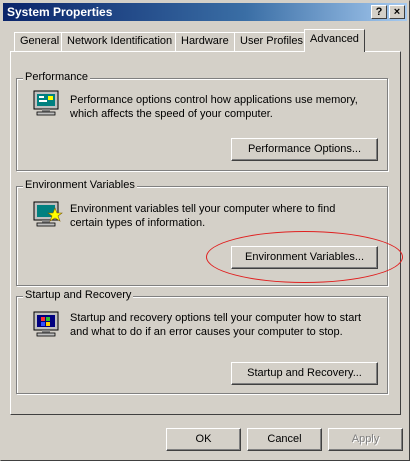 Image resolution: width=410 pixels, height=461 pixels. What do you see at coordinates (40, 41) in the screenshot?
I see `tab-general: General` at bounding box center [40, 41].